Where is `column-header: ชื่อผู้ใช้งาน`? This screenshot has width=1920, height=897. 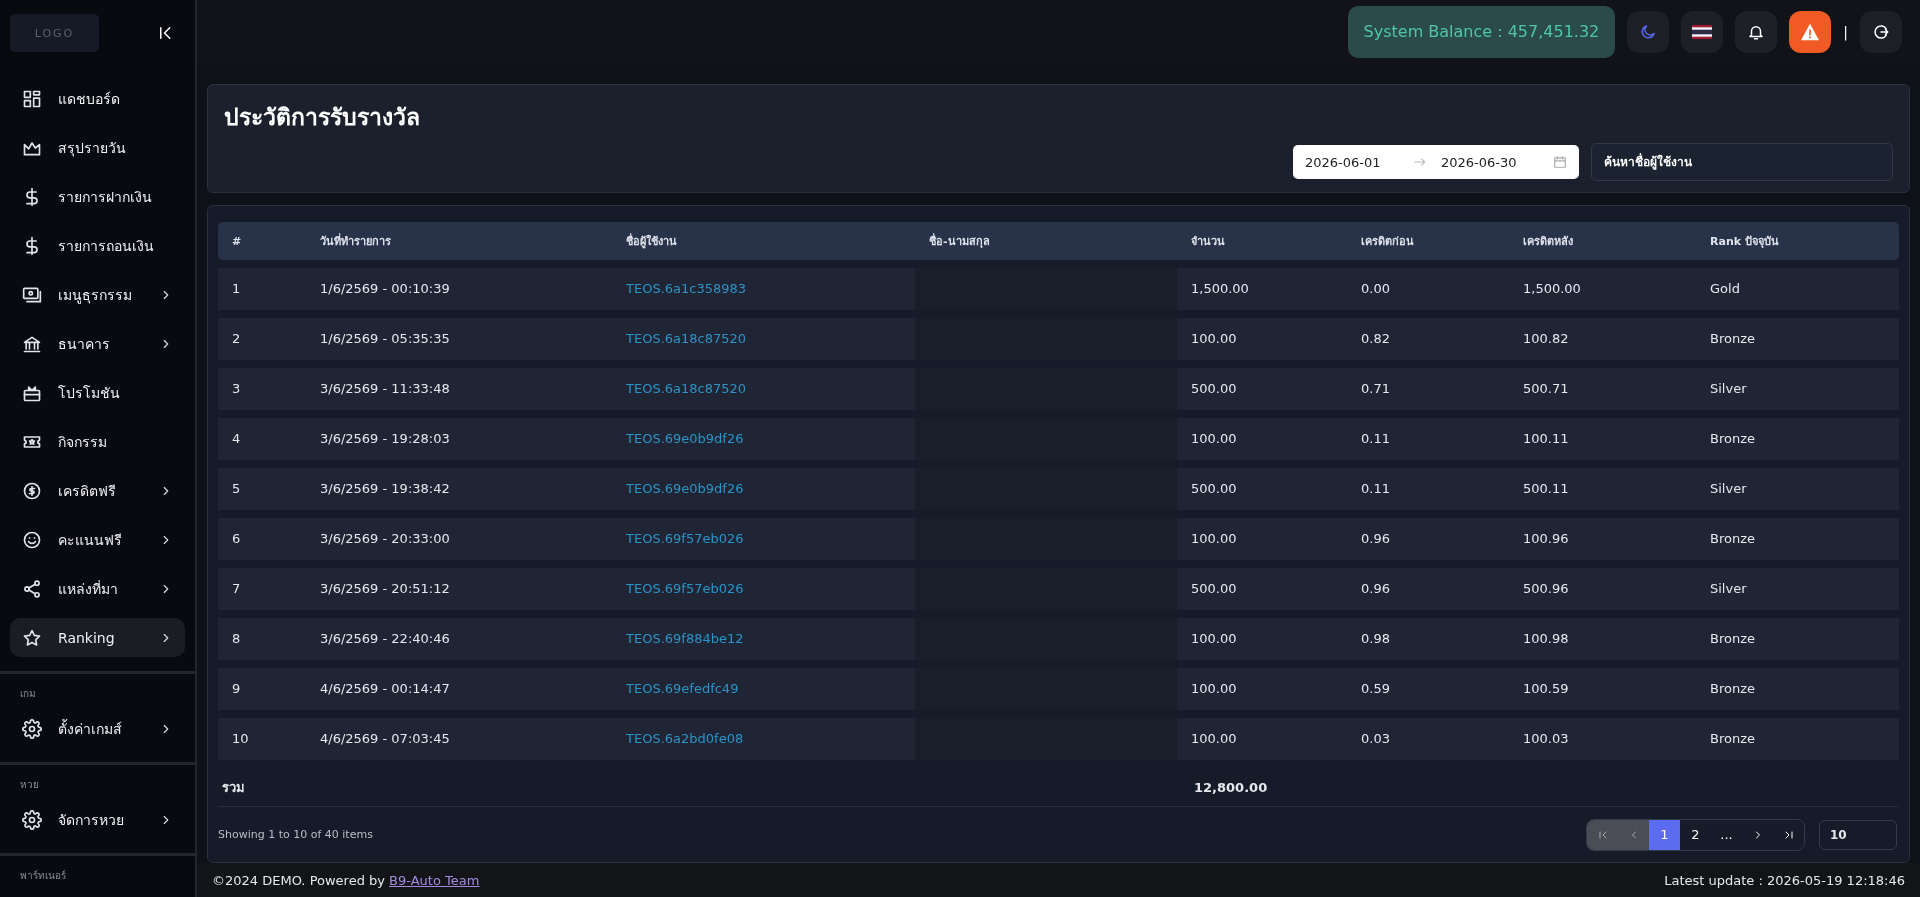
column-header: ชื่อผู้ใช้งาน is located at coordinates (651, 241).